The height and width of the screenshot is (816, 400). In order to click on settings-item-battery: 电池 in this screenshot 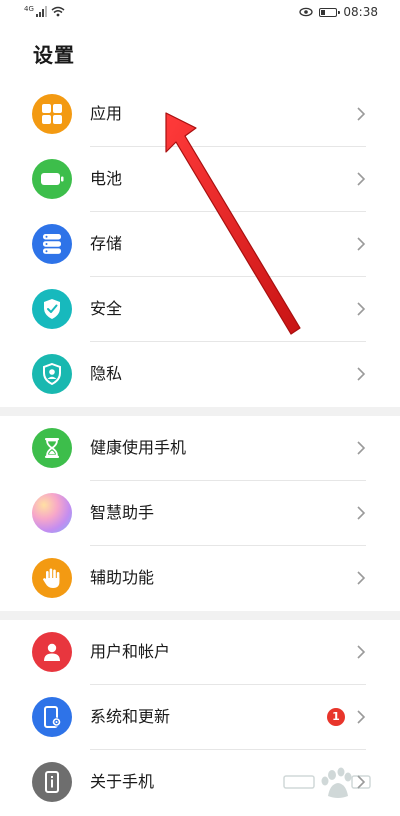, I will do `click(200, 179)`.